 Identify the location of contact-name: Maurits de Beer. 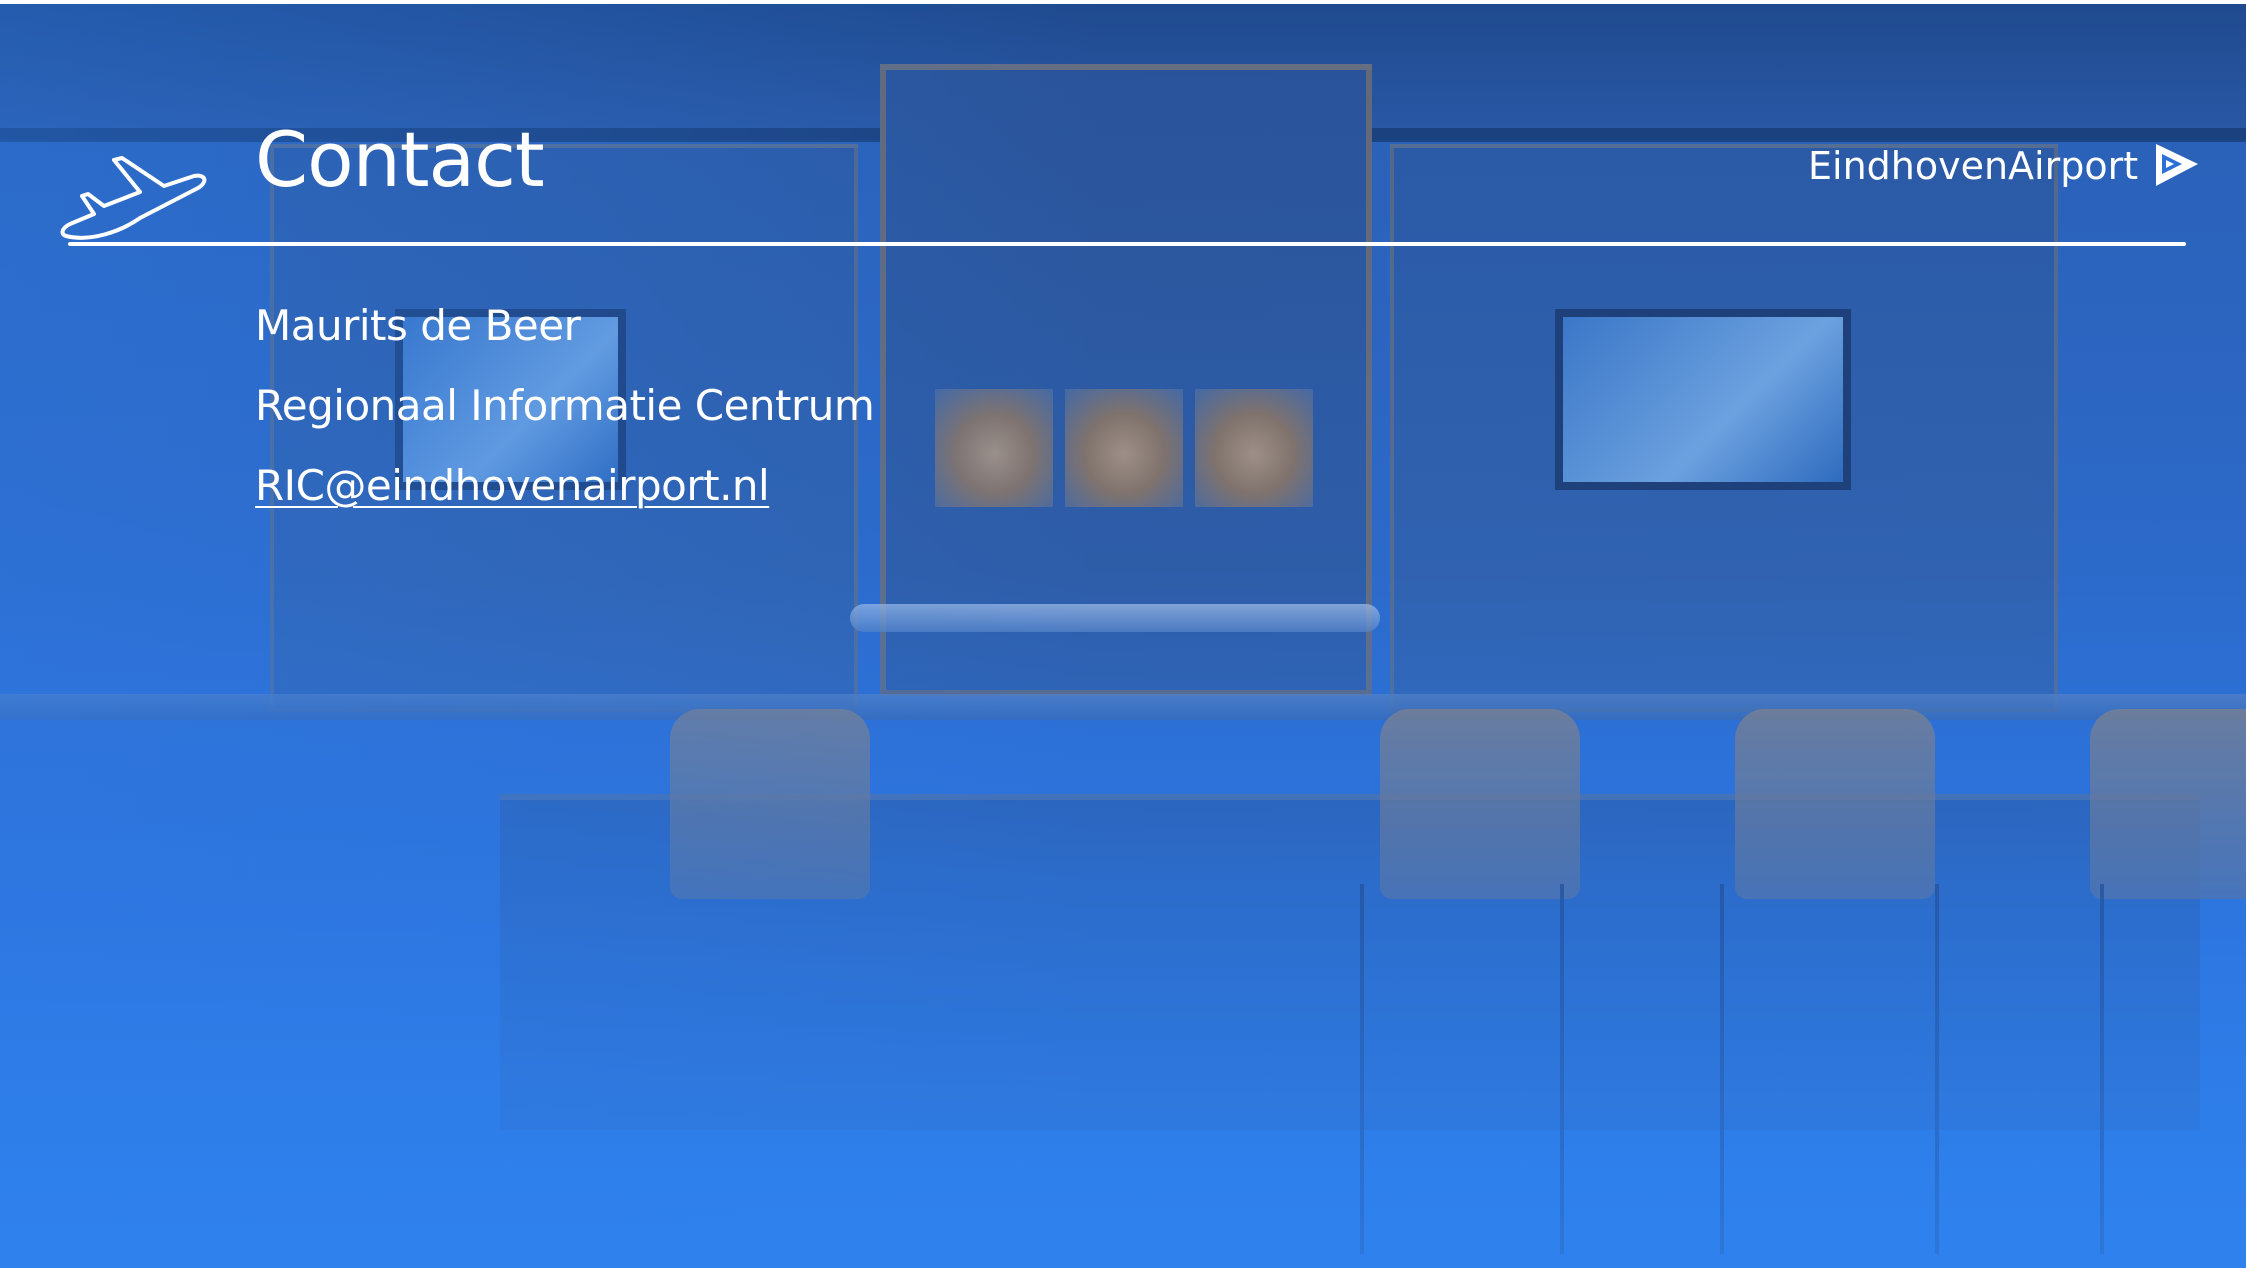
(418, 325).